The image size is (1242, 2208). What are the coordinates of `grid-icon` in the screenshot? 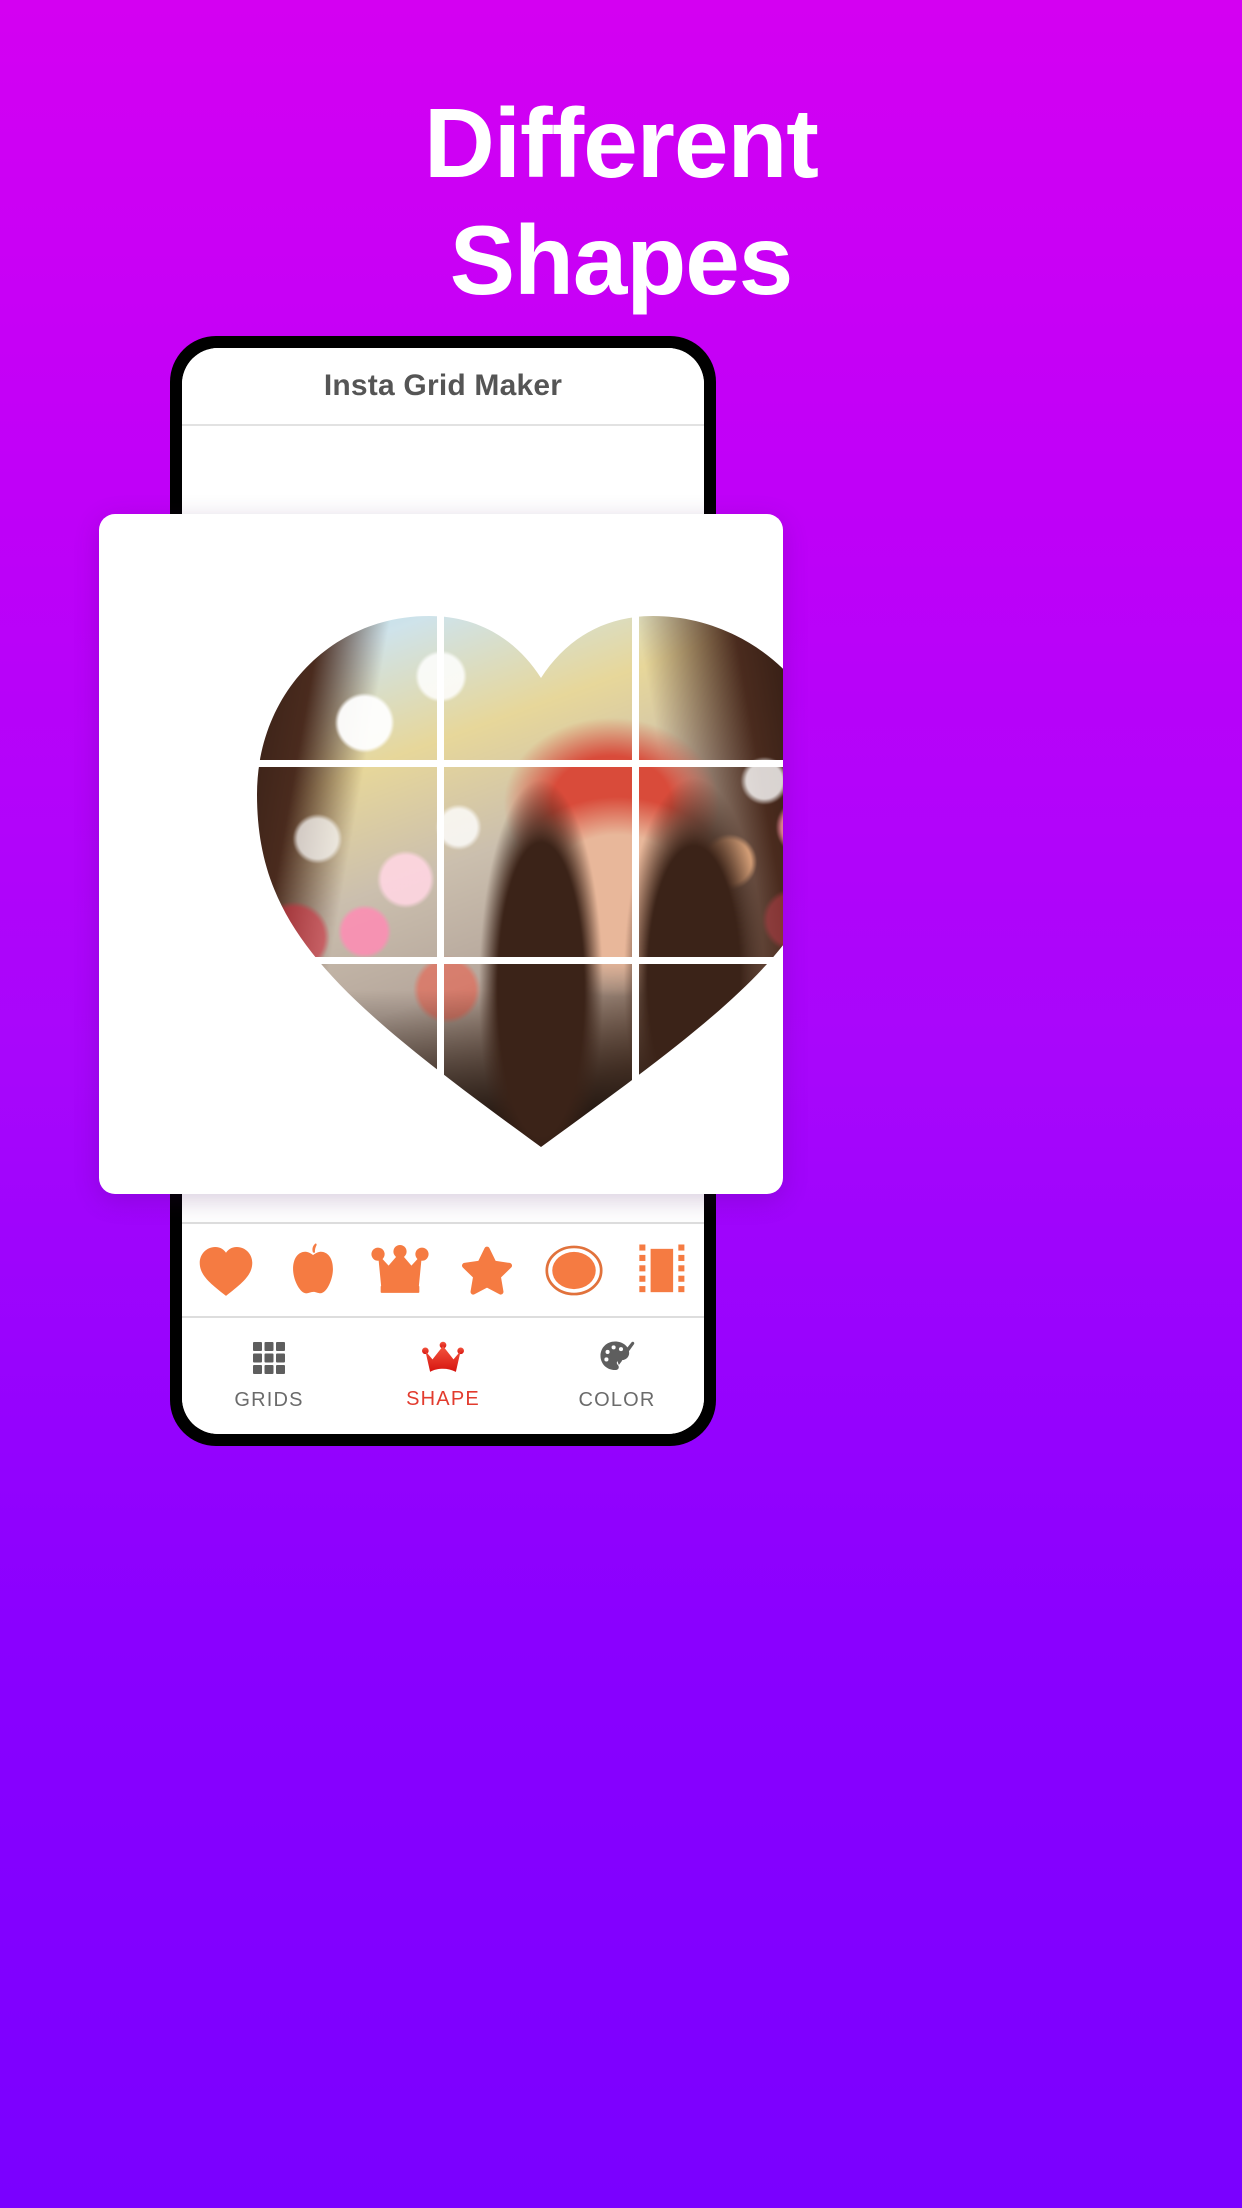 It's located at (269, 1360).